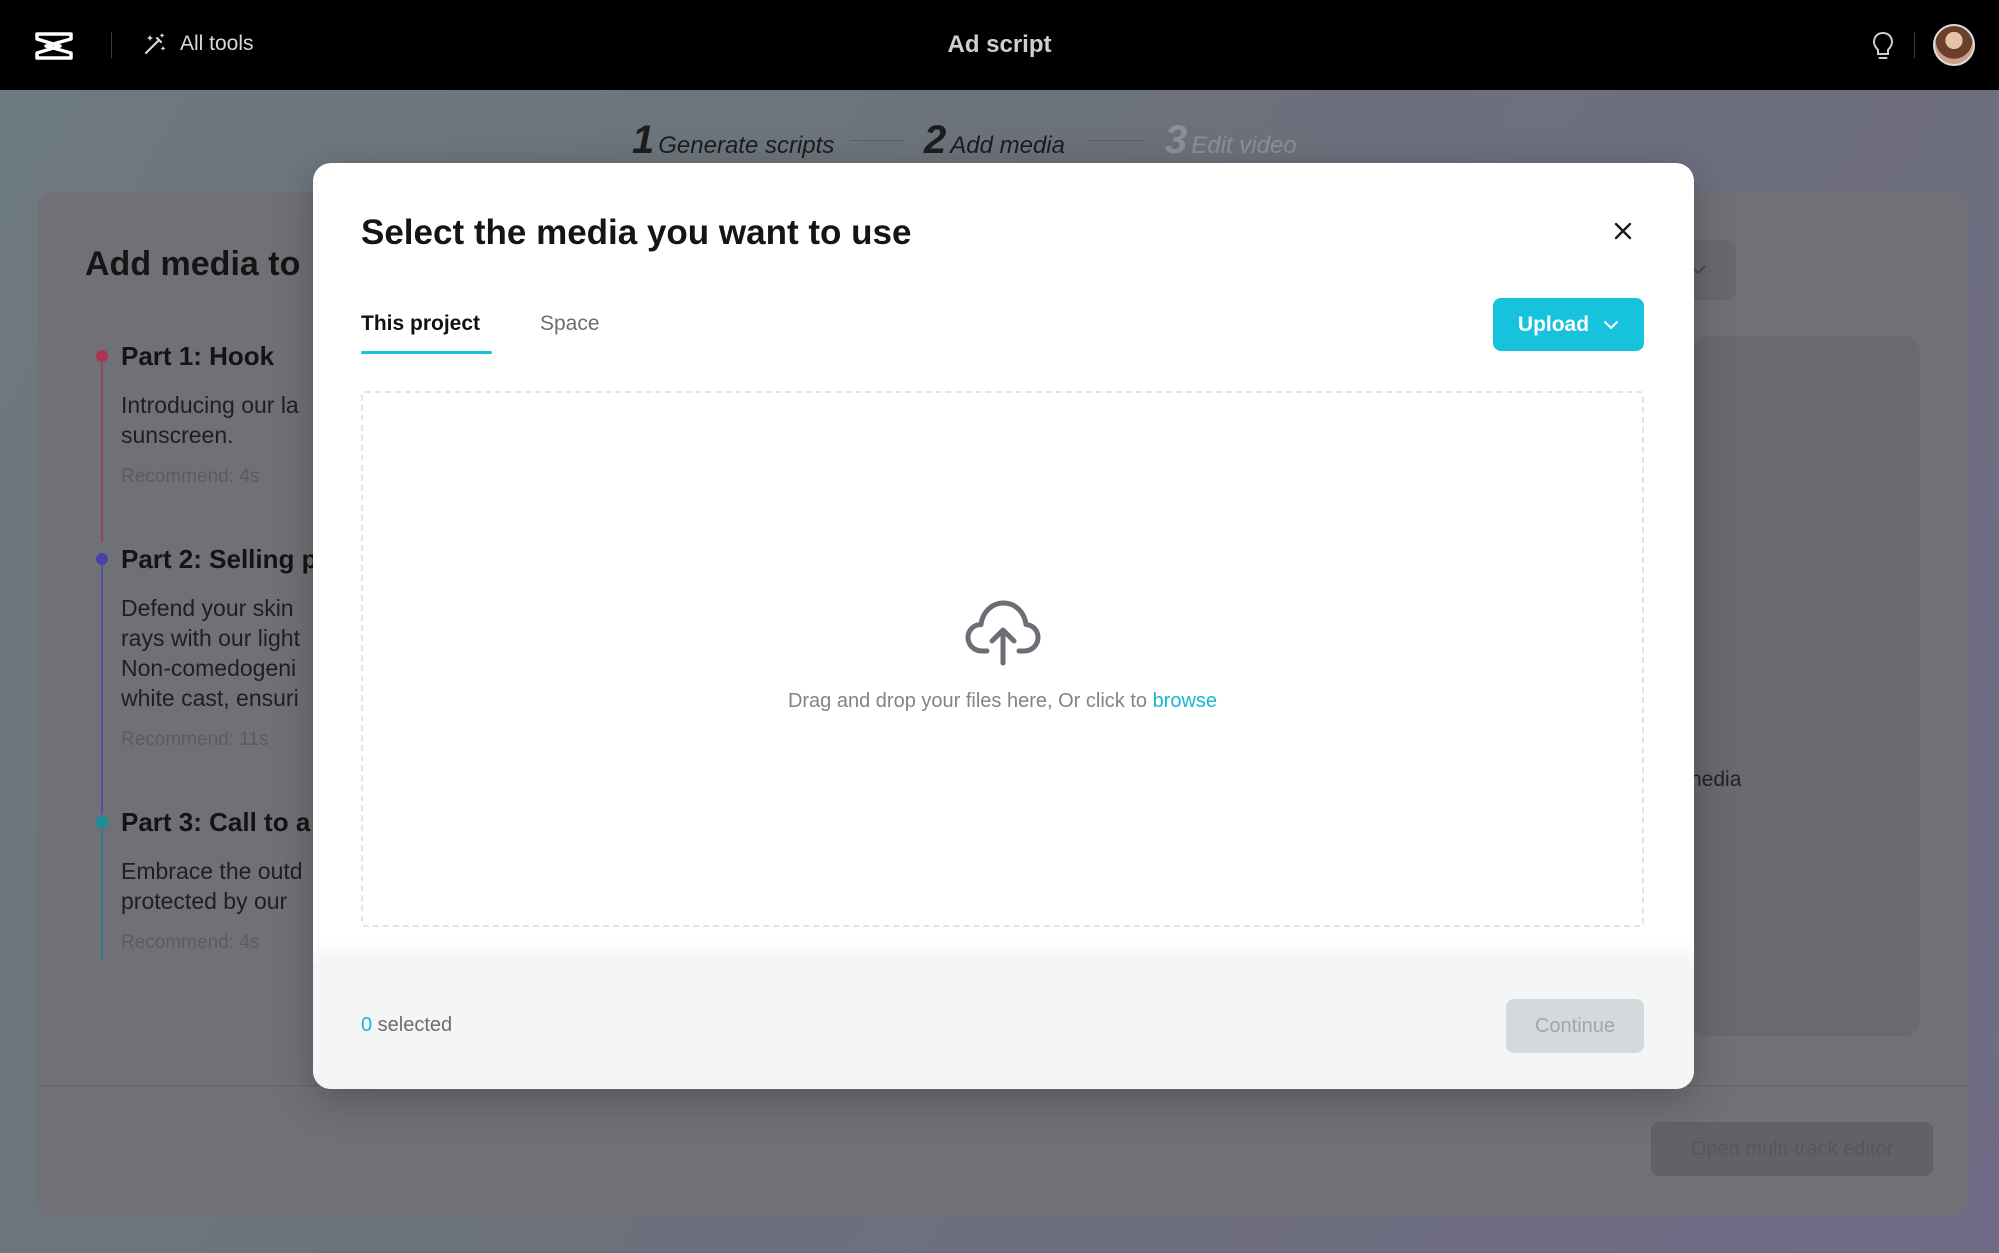 The width and height of the screenshot is (1999, 1253). I want to click on chevron-down-icon, so click(1611, 324).